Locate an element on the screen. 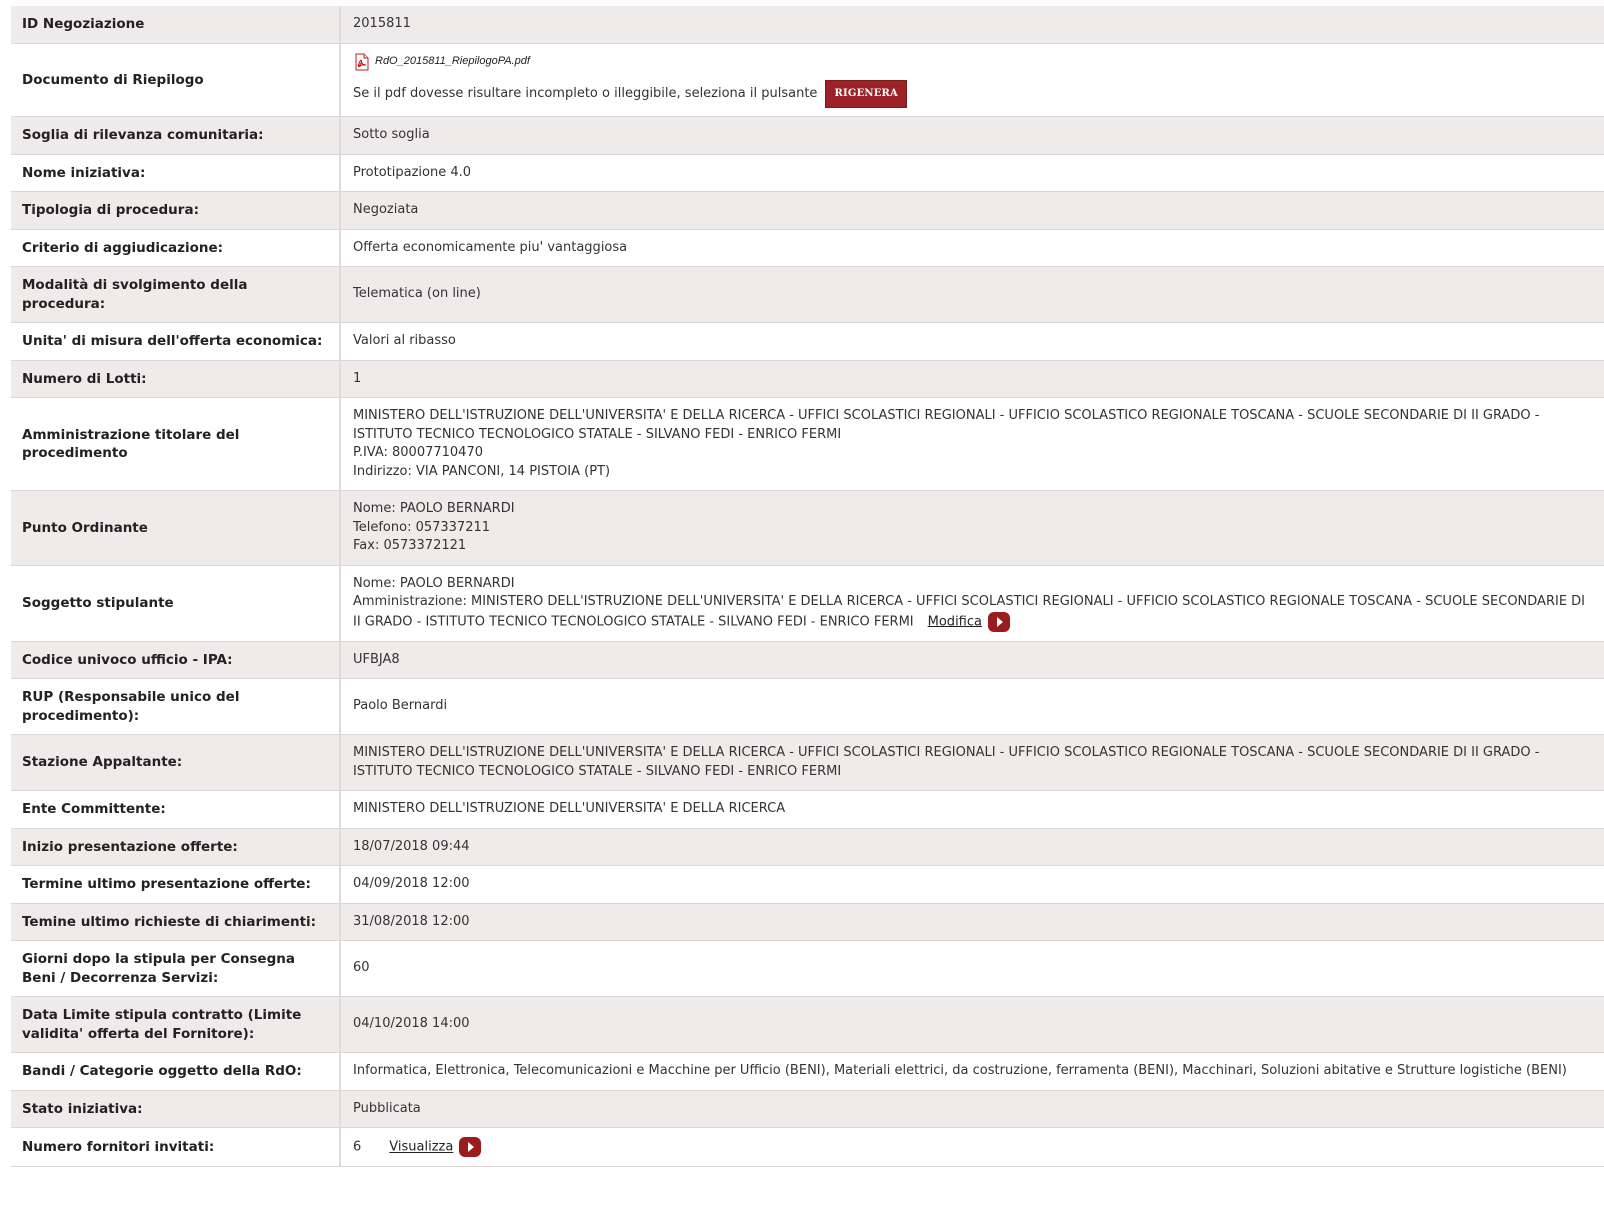 The height and width of the screenshot is (1210, 1604). row-id-negoziazione: ID Negoziazione 2015811 is located at coordinates (807, 25).